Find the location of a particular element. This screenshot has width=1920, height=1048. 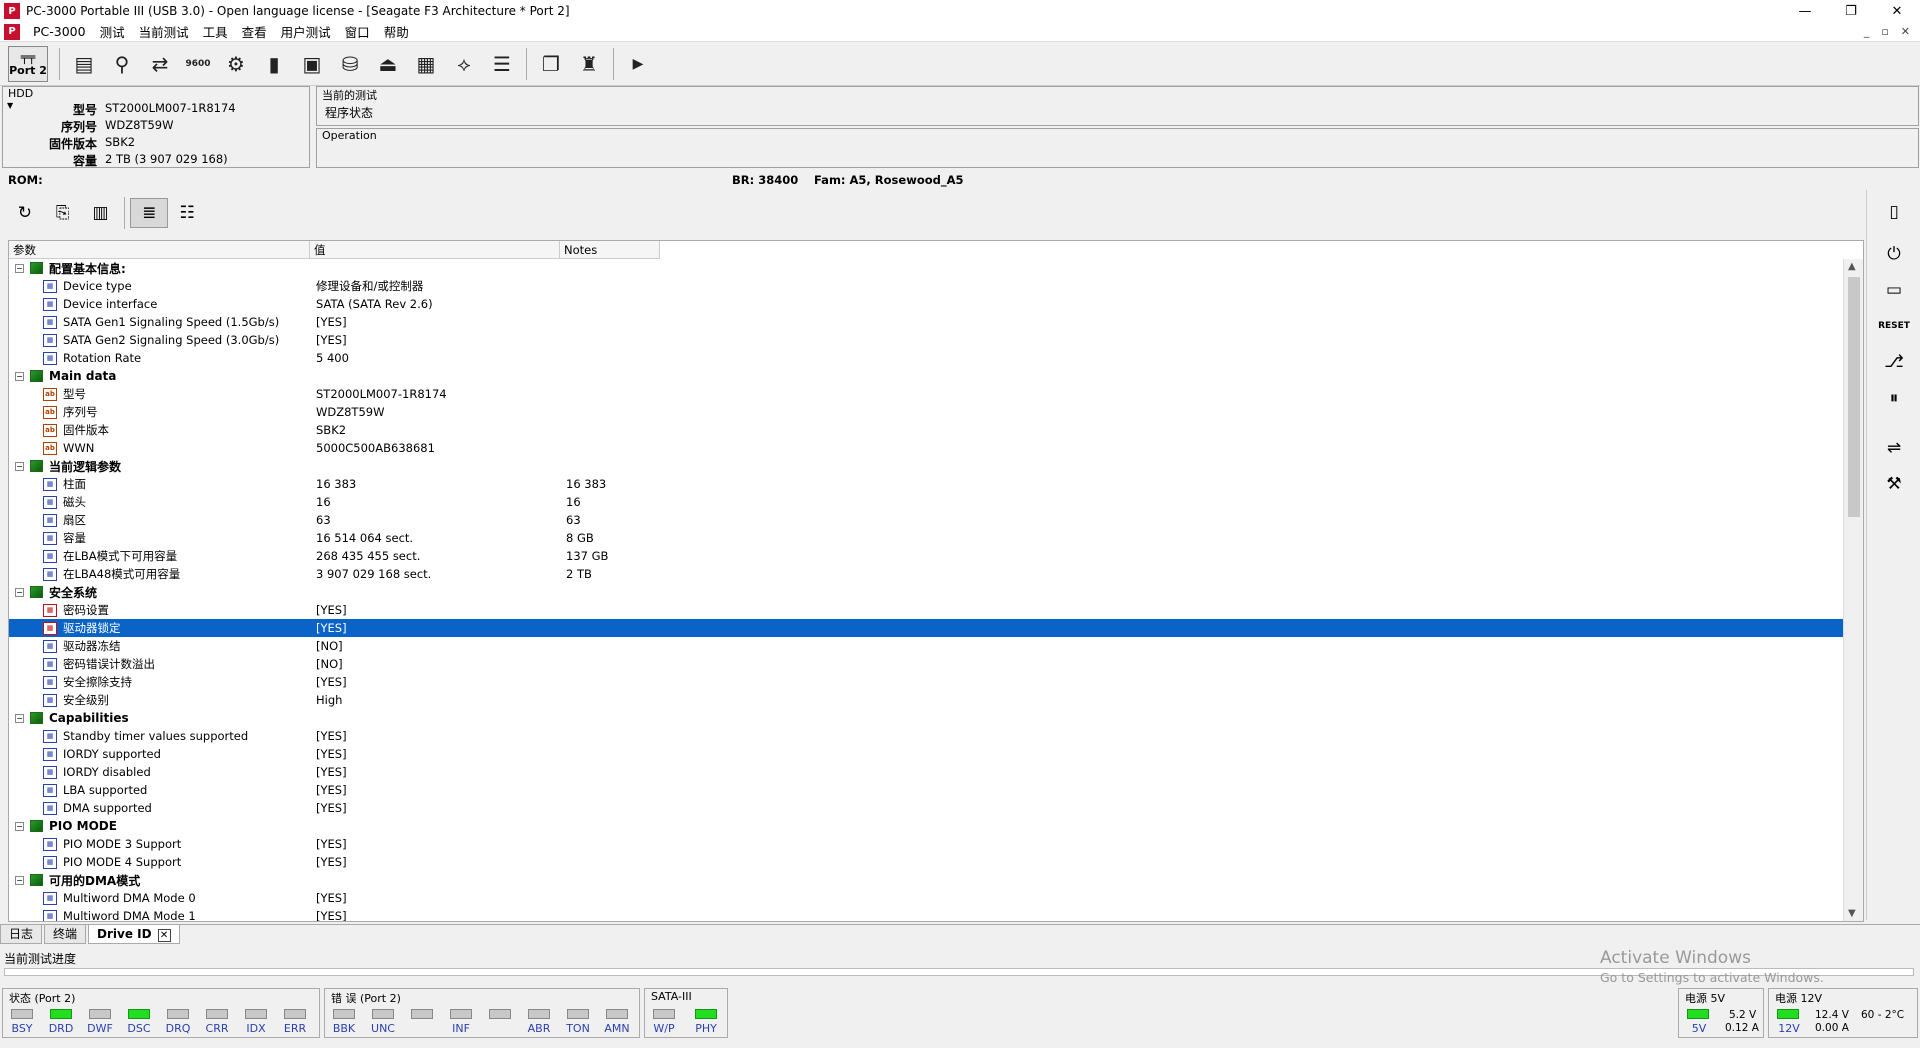

pause-icon: ⏸ is located at coordinates (1893, 398).